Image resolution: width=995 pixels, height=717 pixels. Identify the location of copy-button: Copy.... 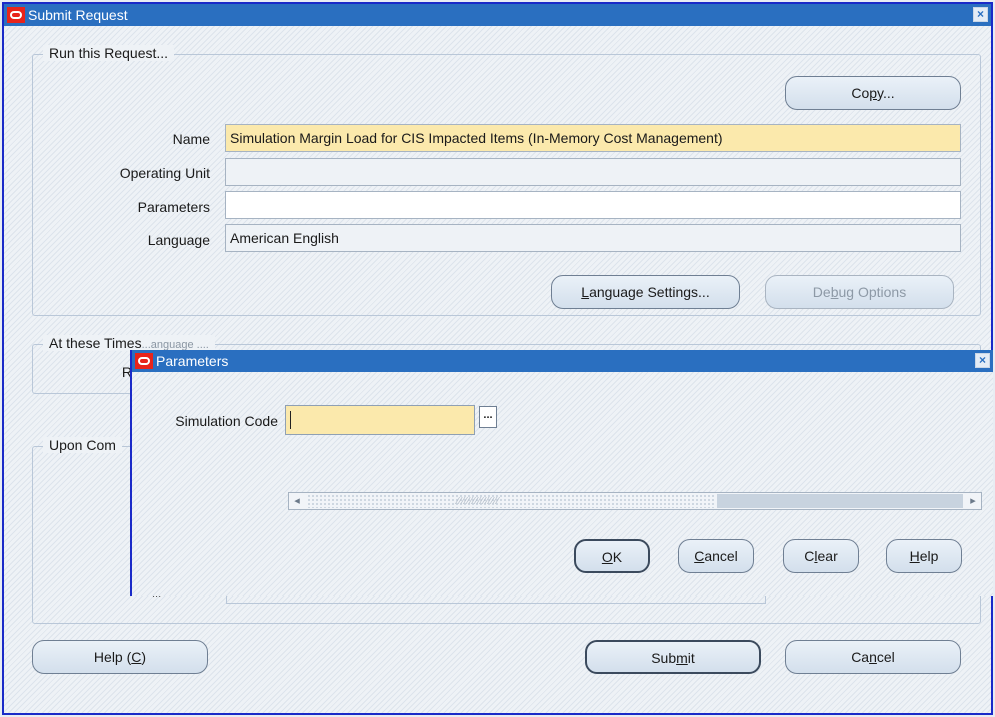
(873, 93).